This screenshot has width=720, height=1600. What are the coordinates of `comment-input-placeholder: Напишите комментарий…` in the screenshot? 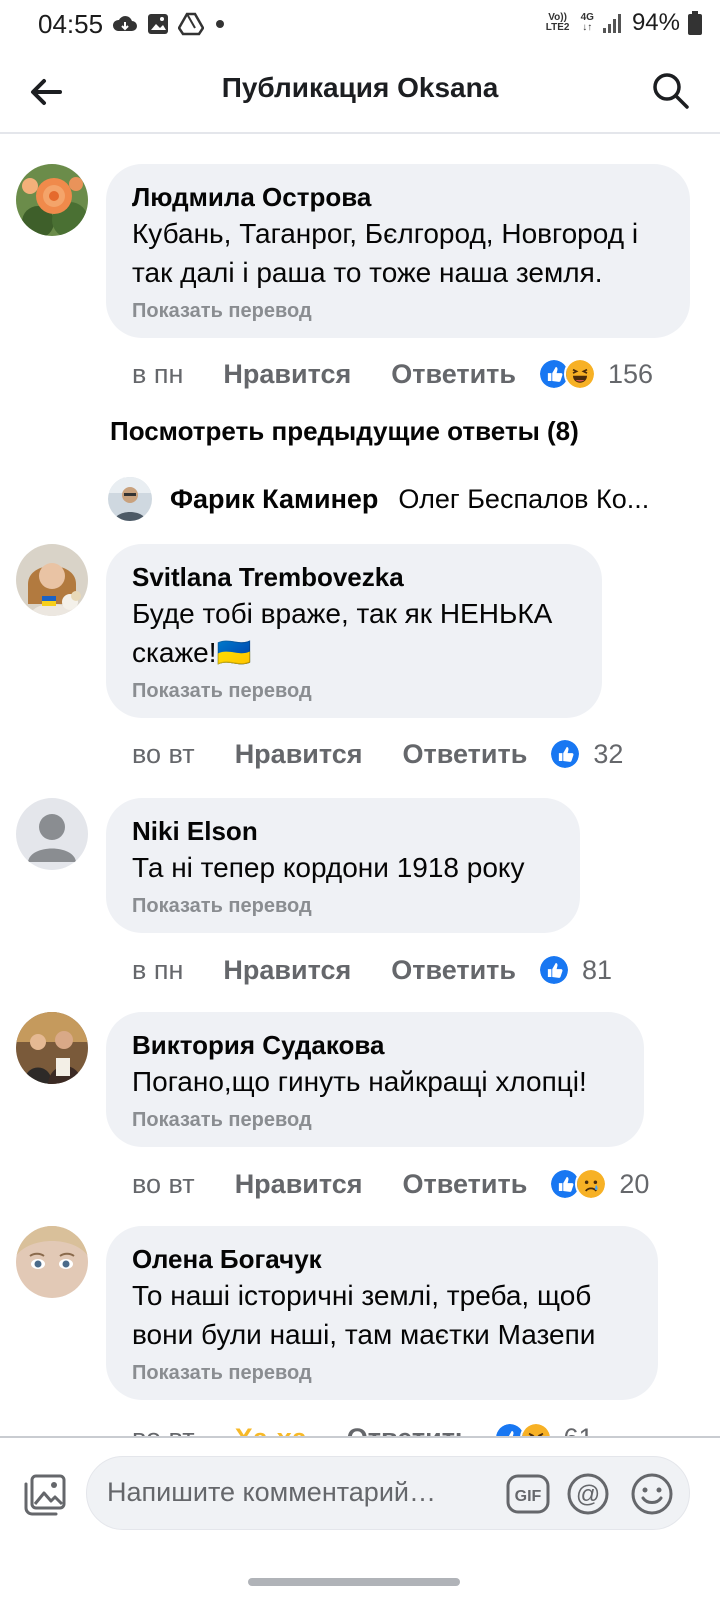 It's located at (271, 1492).